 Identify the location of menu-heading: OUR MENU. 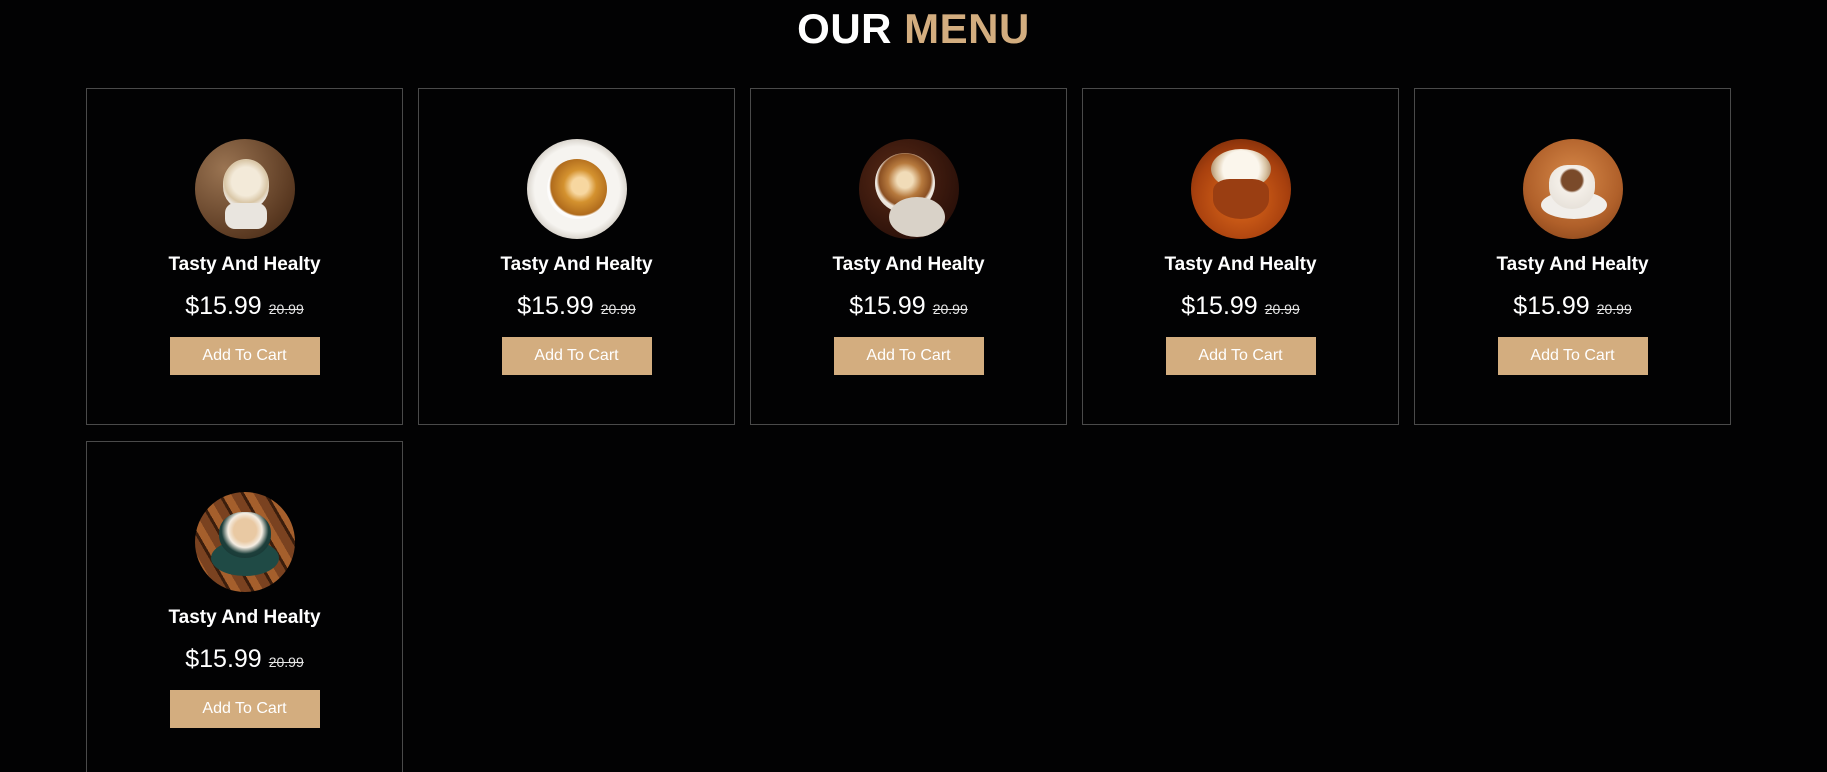
(913, 29).